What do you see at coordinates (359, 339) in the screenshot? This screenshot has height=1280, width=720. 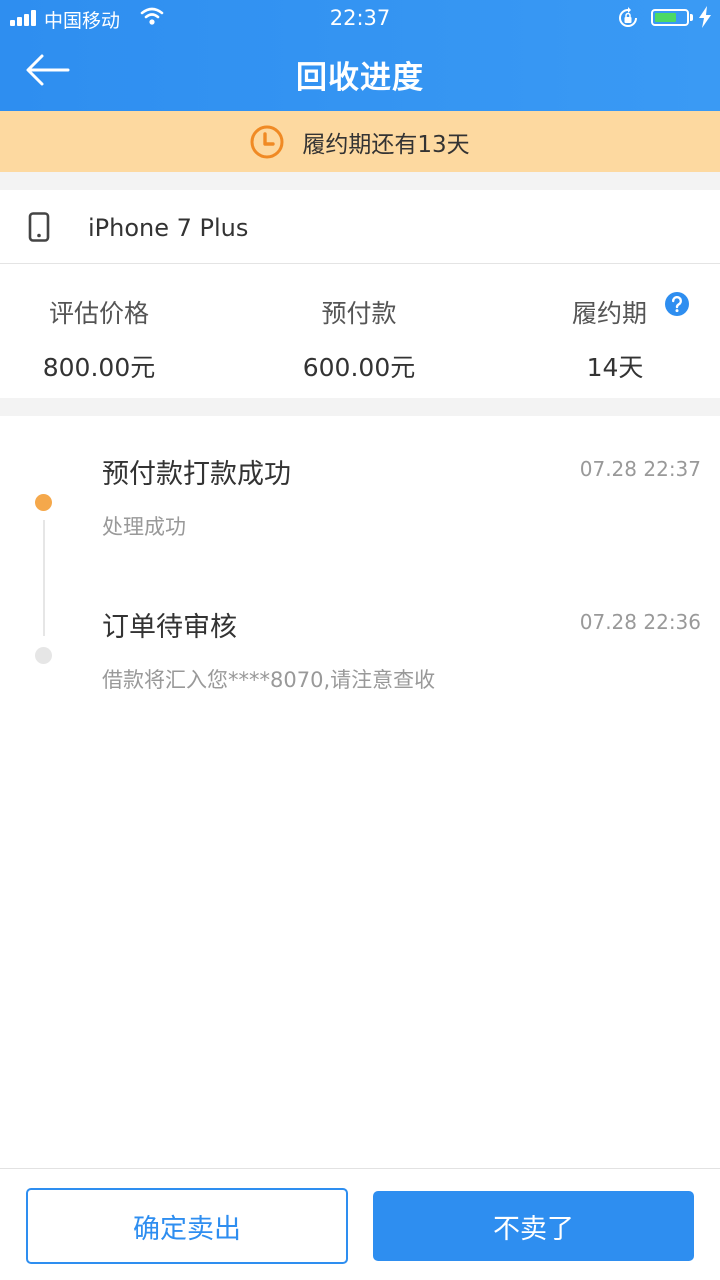 I see `stat-prepayment: 预付款 600.00元` at bounding box center [359, 339].